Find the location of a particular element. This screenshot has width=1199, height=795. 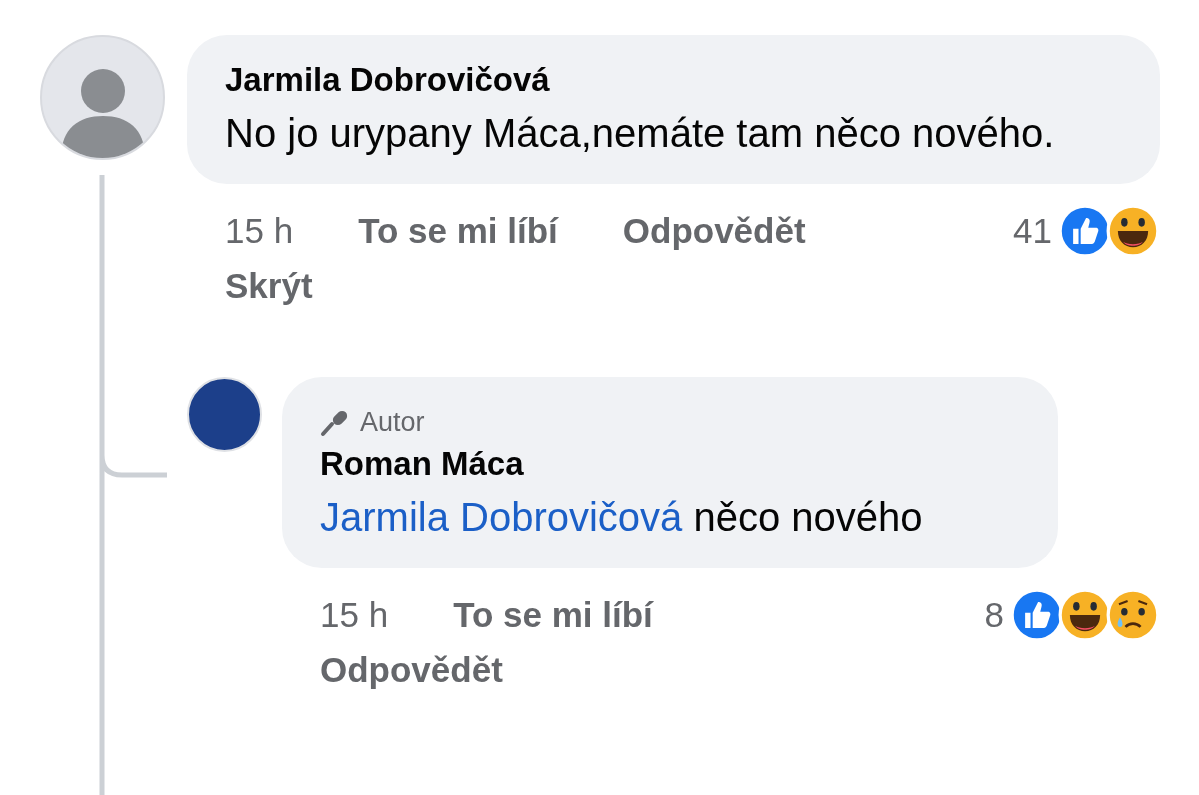

reaction-count: 41 is located at coordinates (1032, 230).